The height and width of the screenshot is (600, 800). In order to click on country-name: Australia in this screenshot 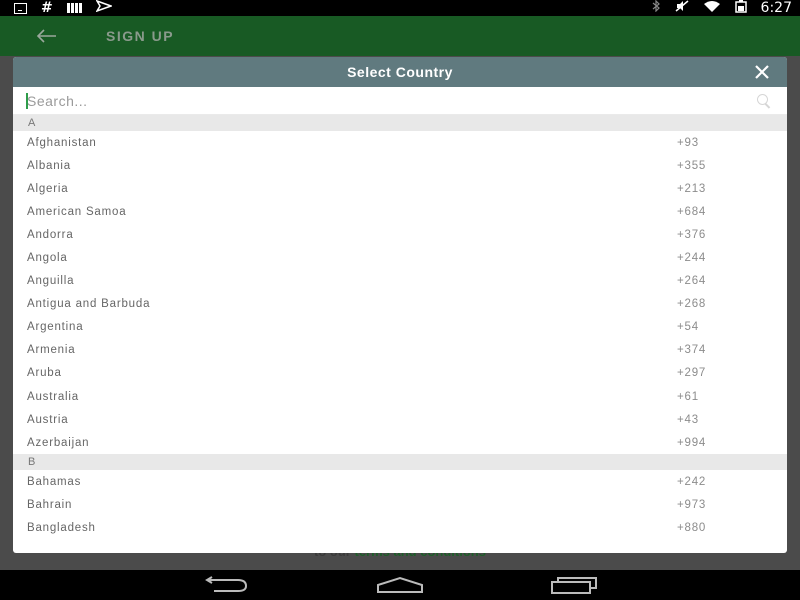, I will do `click(53, 396)`.